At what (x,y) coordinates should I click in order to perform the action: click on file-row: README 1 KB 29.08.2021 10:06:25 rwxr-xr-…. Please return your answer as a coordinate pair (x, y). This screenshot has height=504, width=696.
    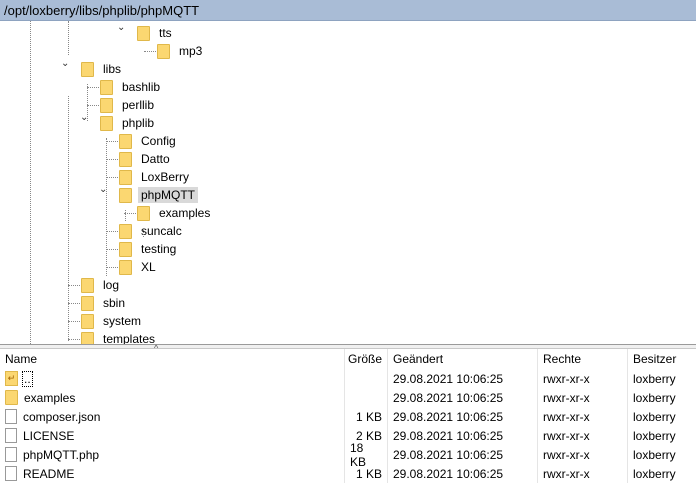
    Looking at the image, I should click on (348, 473).